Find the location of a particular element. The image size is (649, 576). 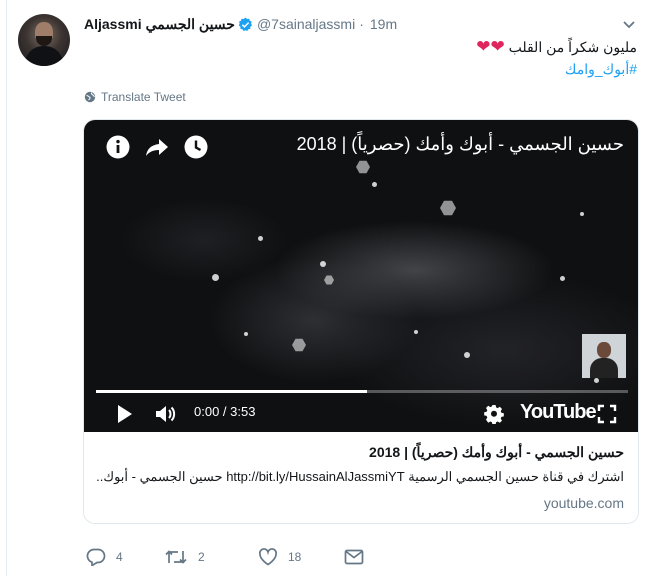

play-icon is located at coordinates (124, 414).